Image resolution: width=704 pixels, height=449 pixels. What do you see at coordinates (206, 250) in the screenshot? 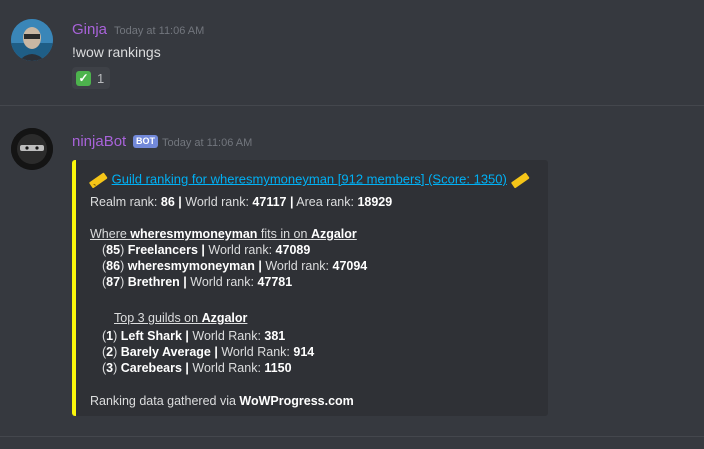
I see `fits-row: (85) Freelancers | World rank: 47089` at bounding box center [206, 250].